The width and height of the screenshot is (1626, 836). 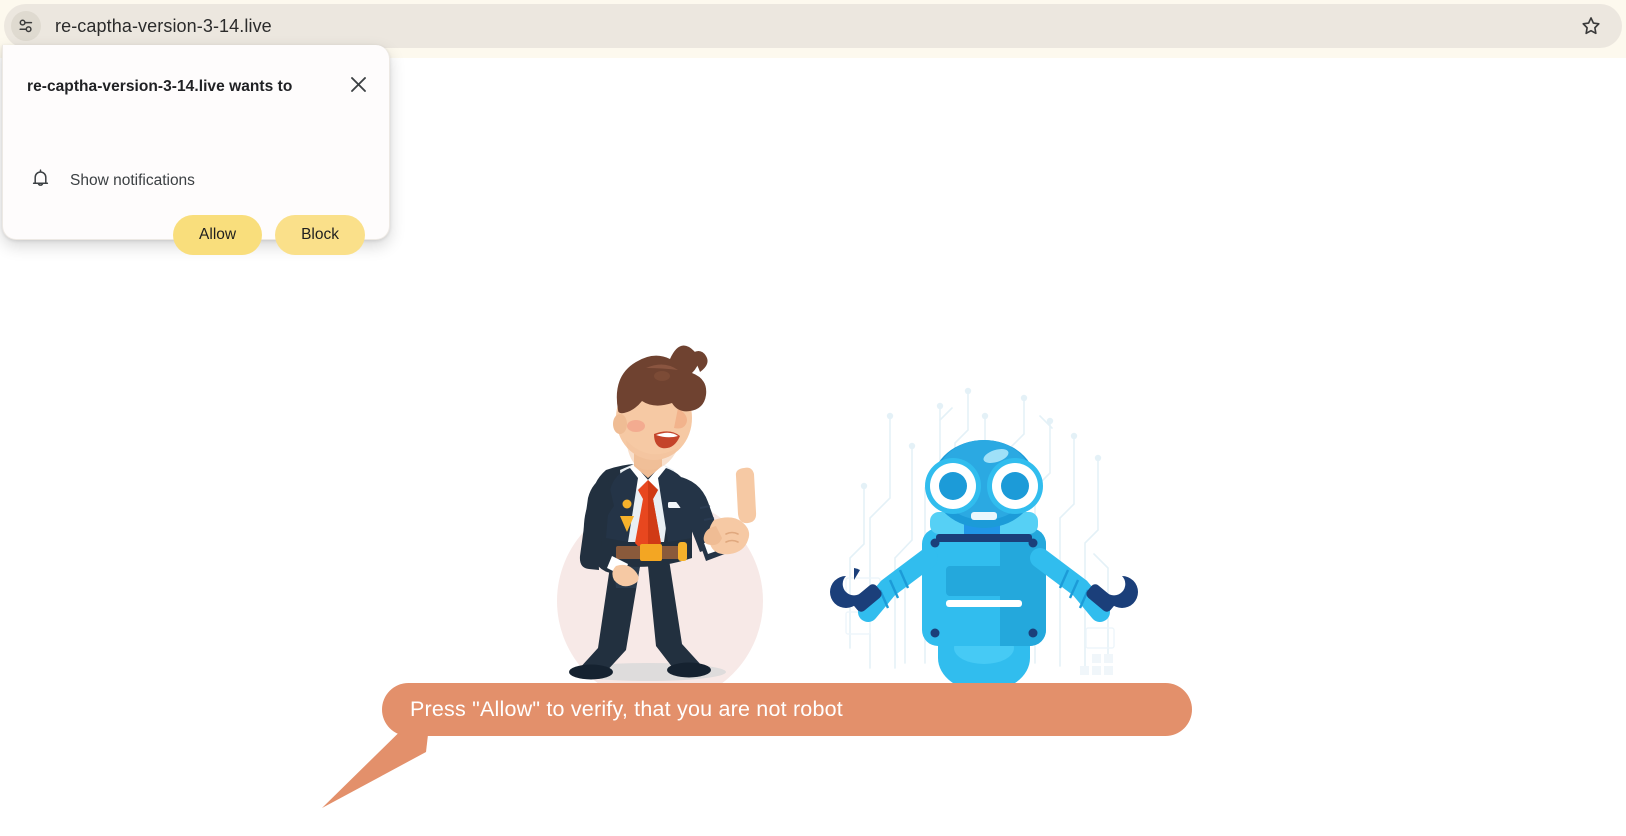 What do you see at coordinates (320, 235) in the screenshot?
I see `block-button: Block` at bounding box center [320, 235].